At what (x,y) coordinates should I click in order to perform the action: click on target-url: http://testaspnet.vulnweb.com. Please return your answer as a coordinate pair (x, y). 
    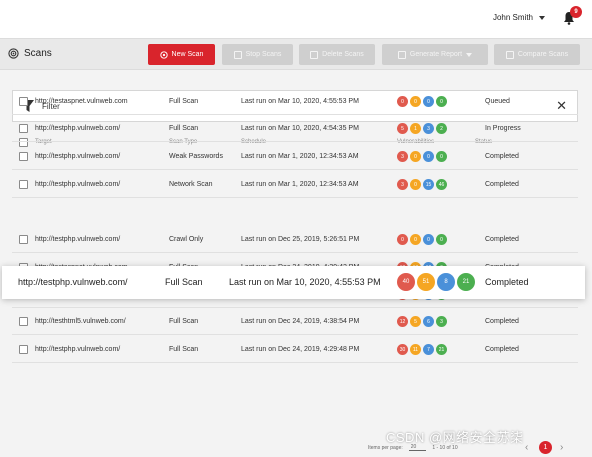
    Looking at the image, I should click on (81, 101).